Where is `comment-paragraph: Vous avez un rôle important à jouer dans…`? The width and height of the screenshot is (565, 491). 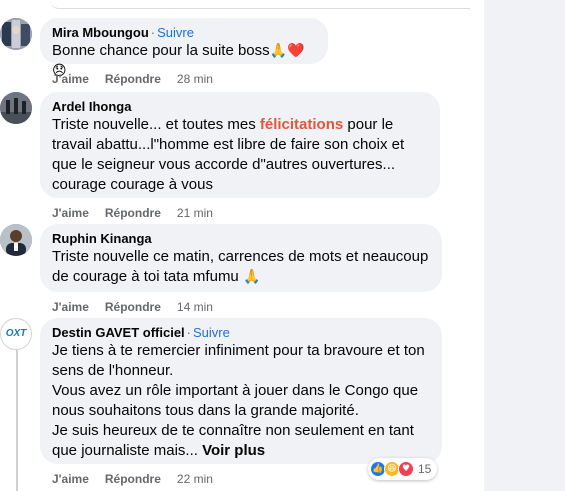
comment-paragraph: Vous avez un rôle important à jouer dans… is located at coordinates (235, 400).